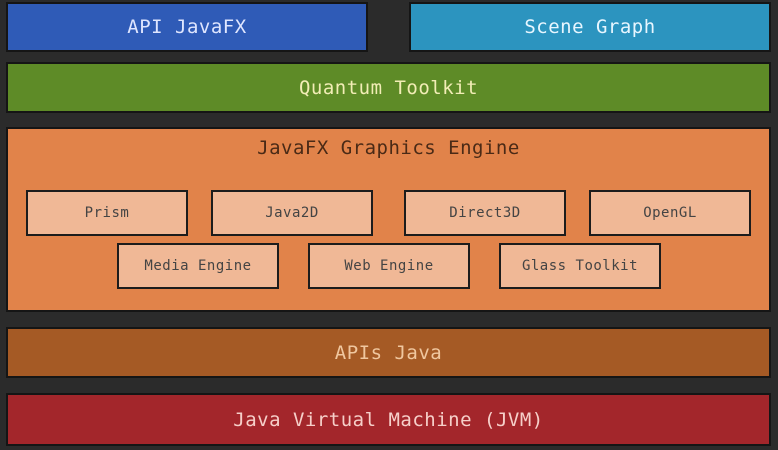 This screenshot has height=450, width=778. Describe the element at coordinates (590, 27) in the screenshot. I see `scene-graph-layer: Scene Graph` at that location.